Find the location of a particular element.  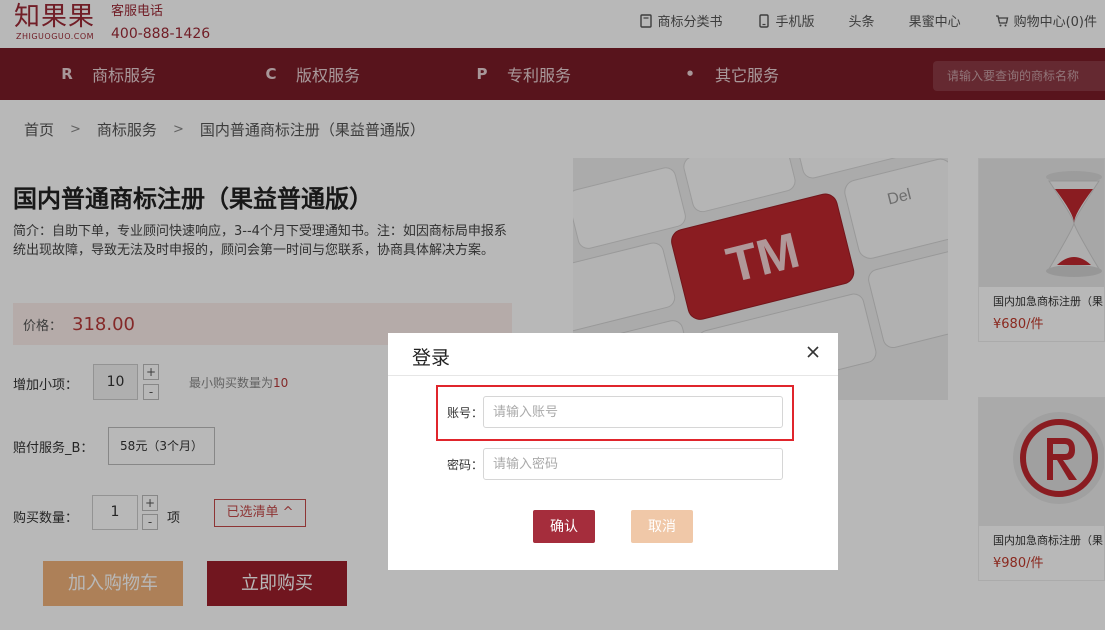

confirm-button: 确认 is located at coordinates (564, 526).